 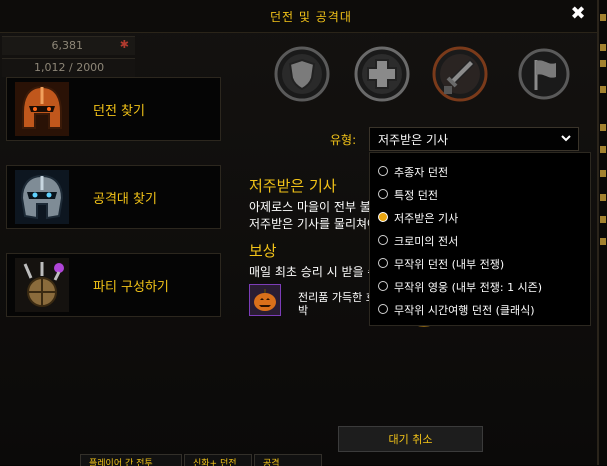 What do you see at coordinates (382, 74) in the screenshot?
I see `healer-cross-icon` at bounding box center [382, 74].